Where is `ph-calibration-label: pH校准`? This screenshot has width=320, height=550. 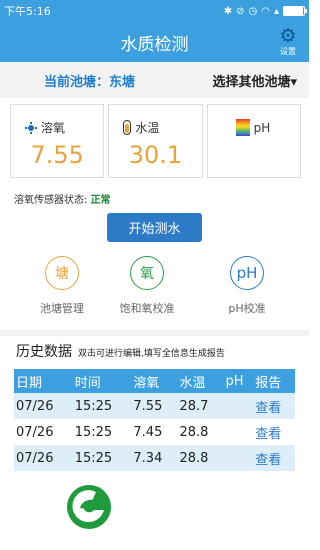
ph-calibration-label: pH校准 is located at coordinates (247, 308).